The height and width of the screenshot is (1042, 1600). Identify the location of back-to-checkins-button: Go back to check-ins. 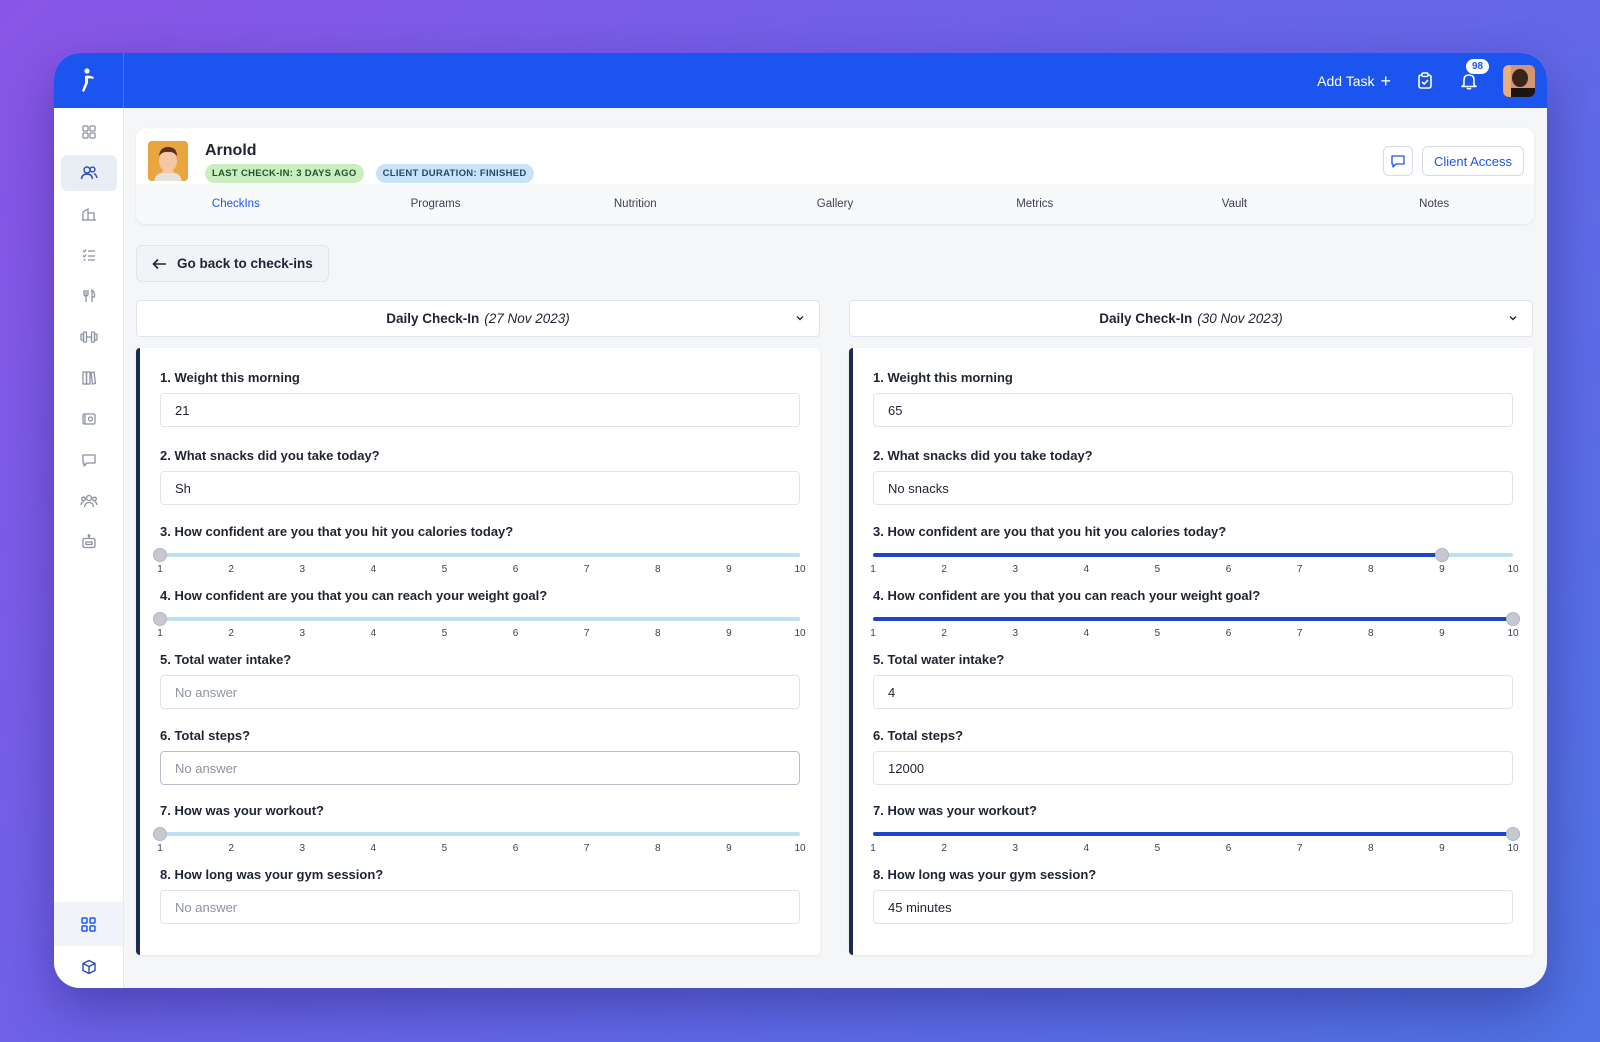
(232, 263).